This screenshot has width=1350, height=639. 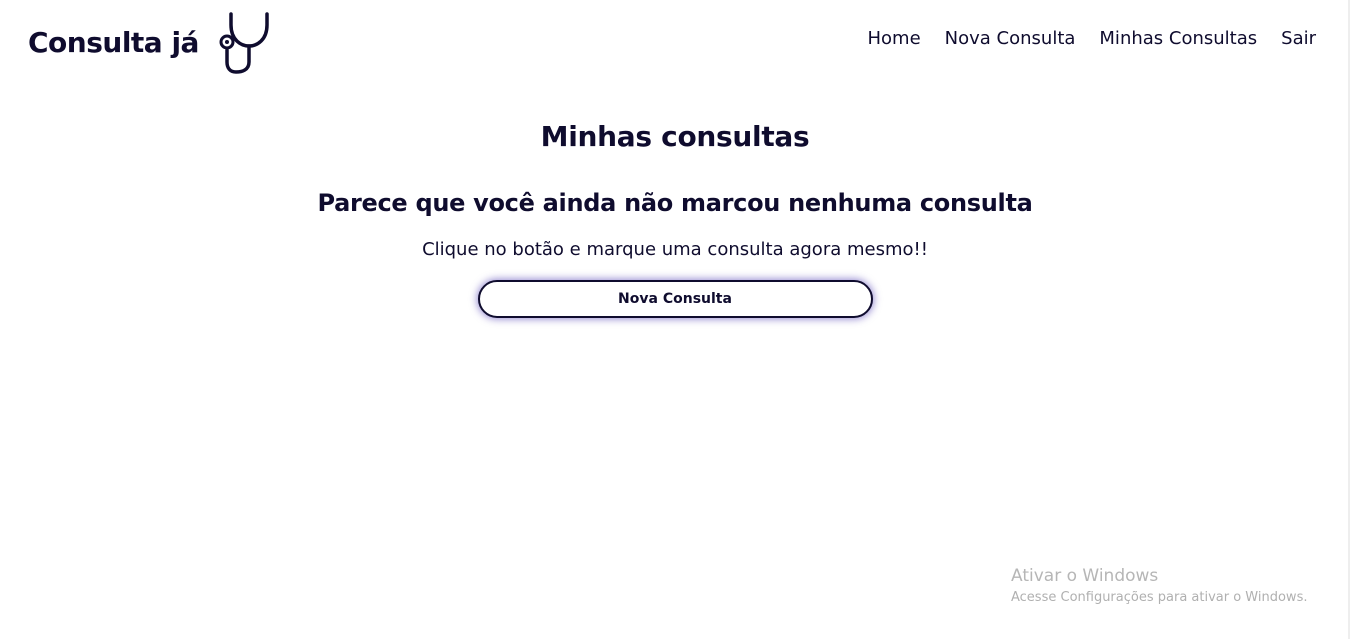 What do you see at coordinates (675, 136) in the screenshot?
I see `page-title: Minhas consultas` at bounding box center [675, 136].